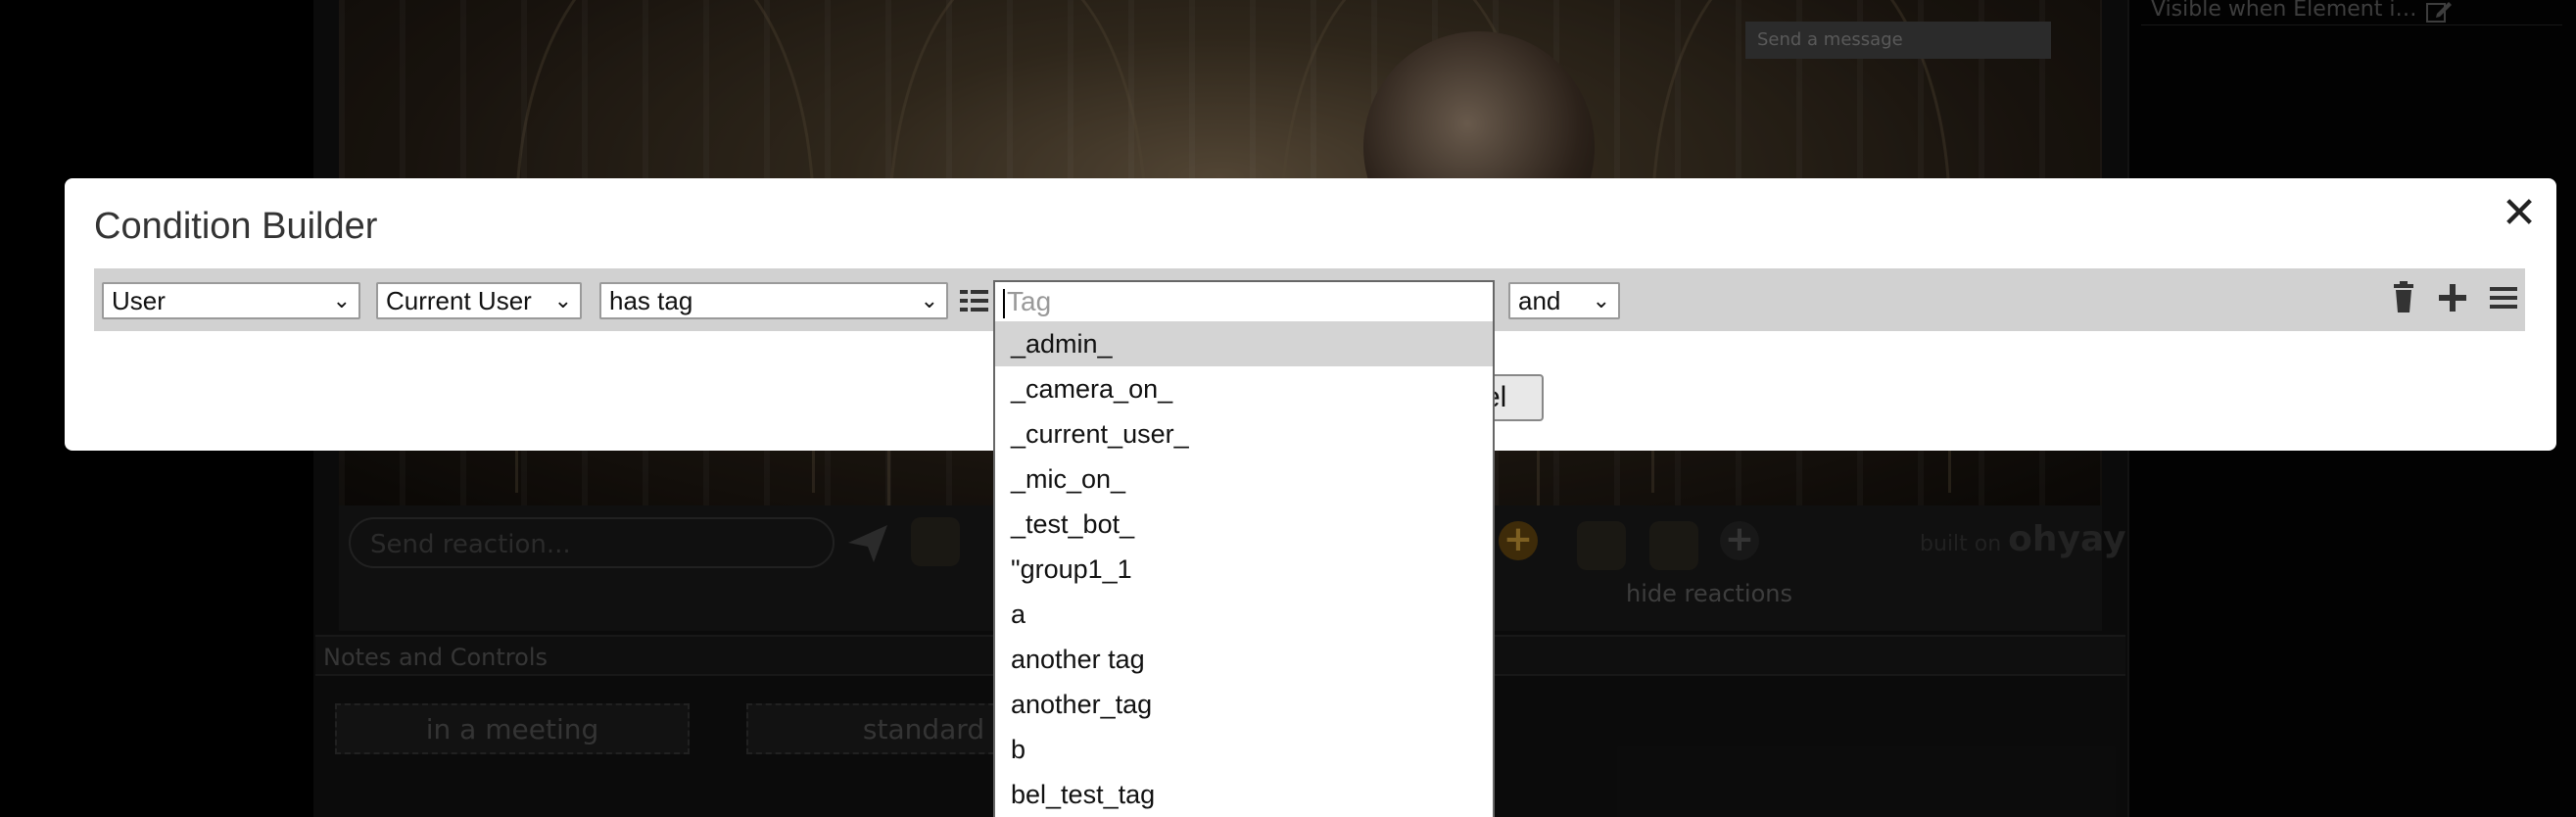  What do you see at coordinates (1539, 300) in the screenshot?
I see `logic-select-value: and` at bounding box center [1539, 300].